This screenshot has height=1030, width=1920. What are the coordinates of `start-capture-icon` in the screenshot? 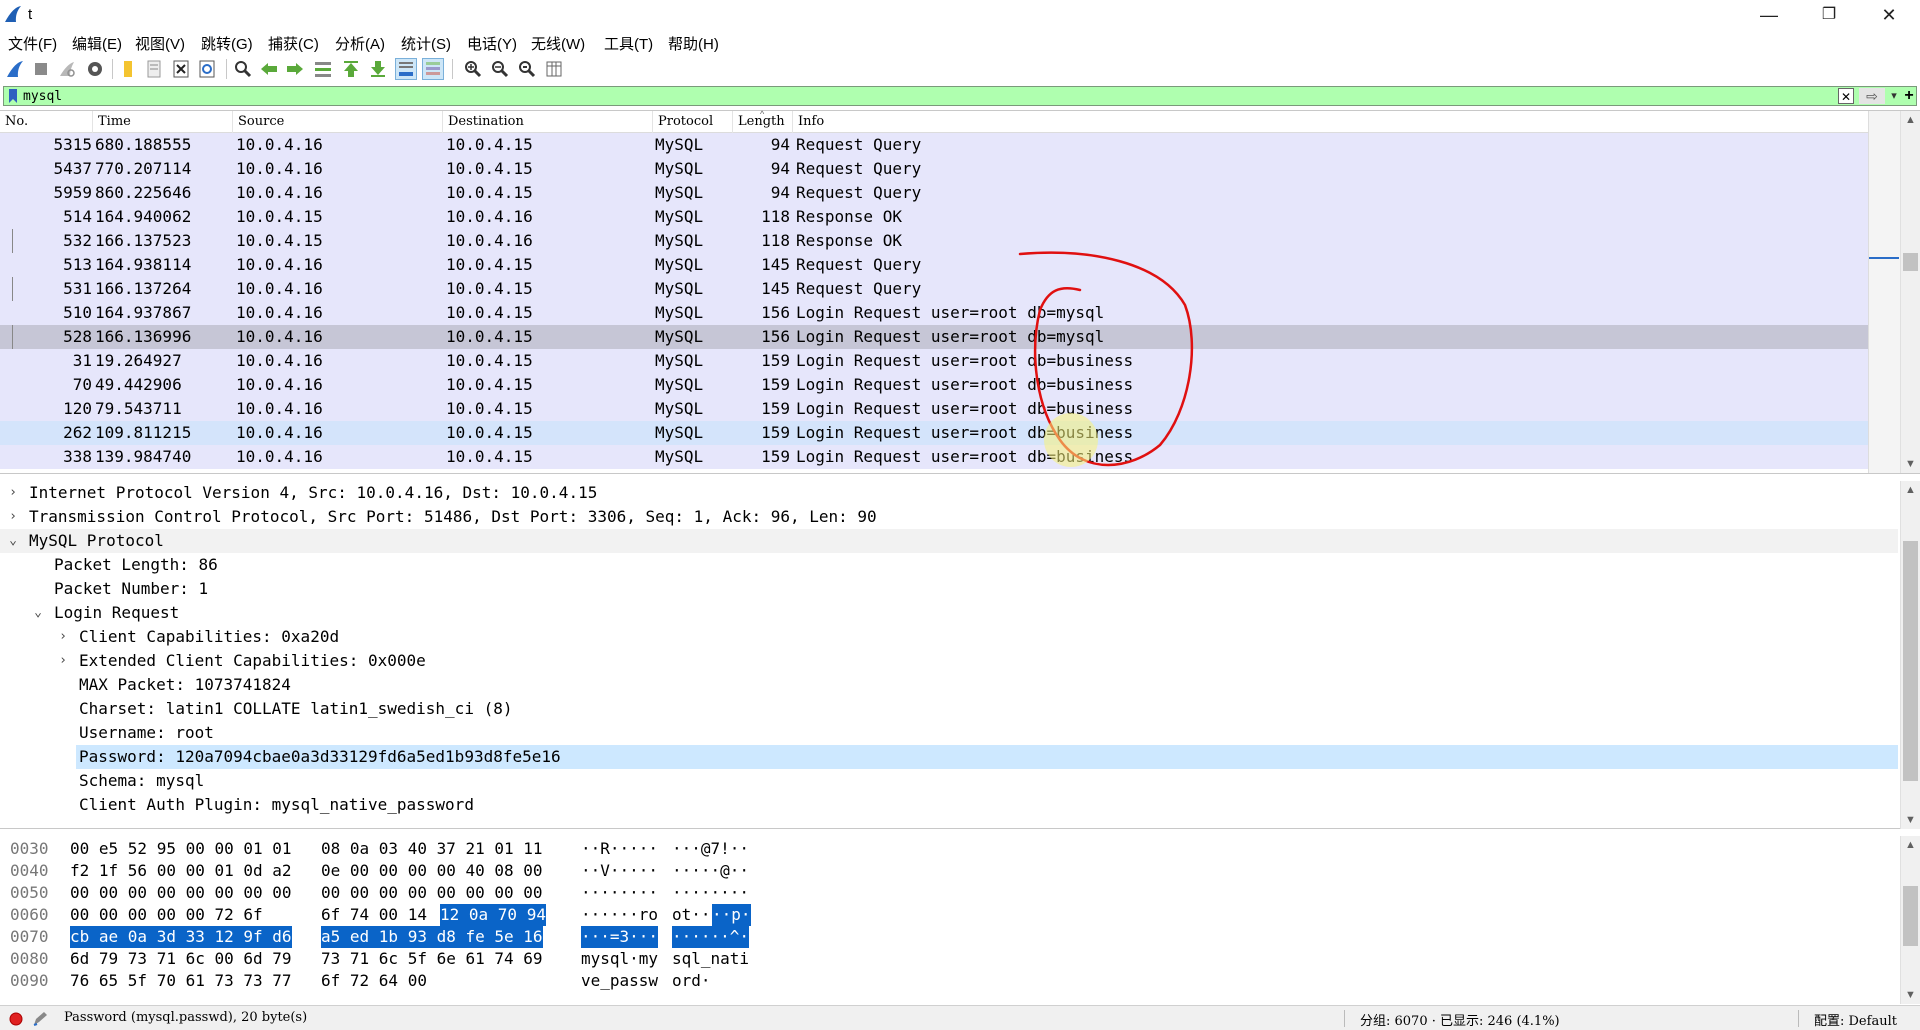 It's located at (15, 69).